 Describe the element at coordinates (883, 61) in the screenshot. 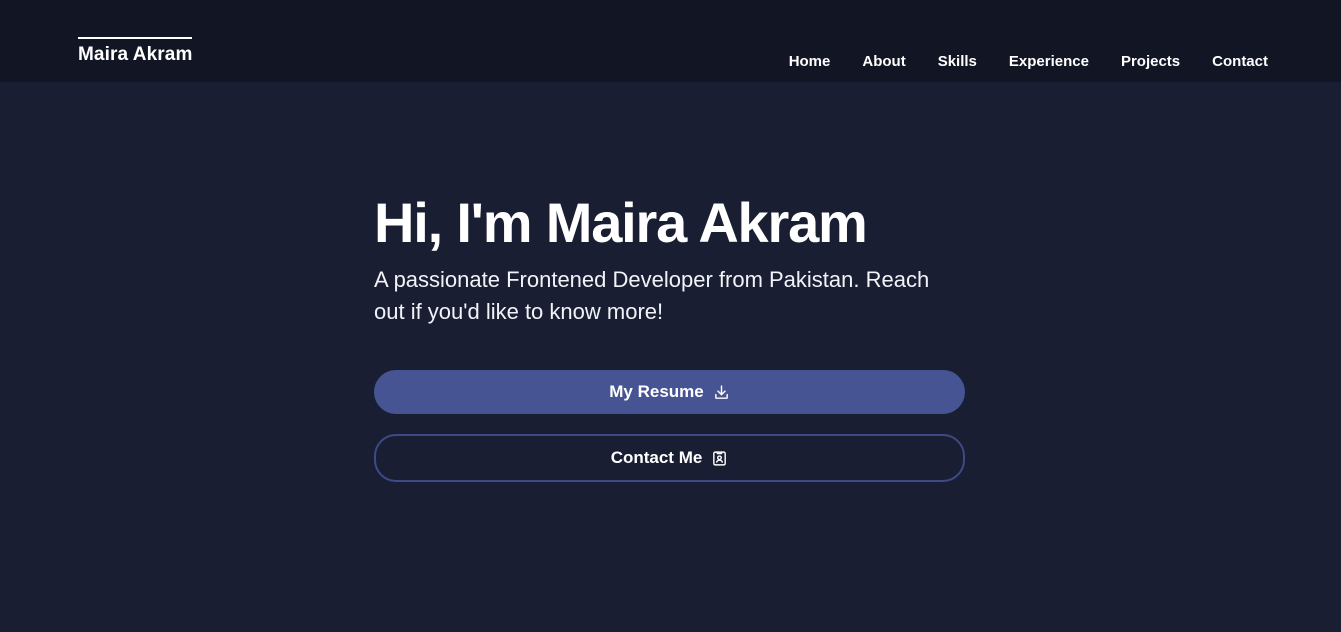

I see `nav-link-about: About` at that location.